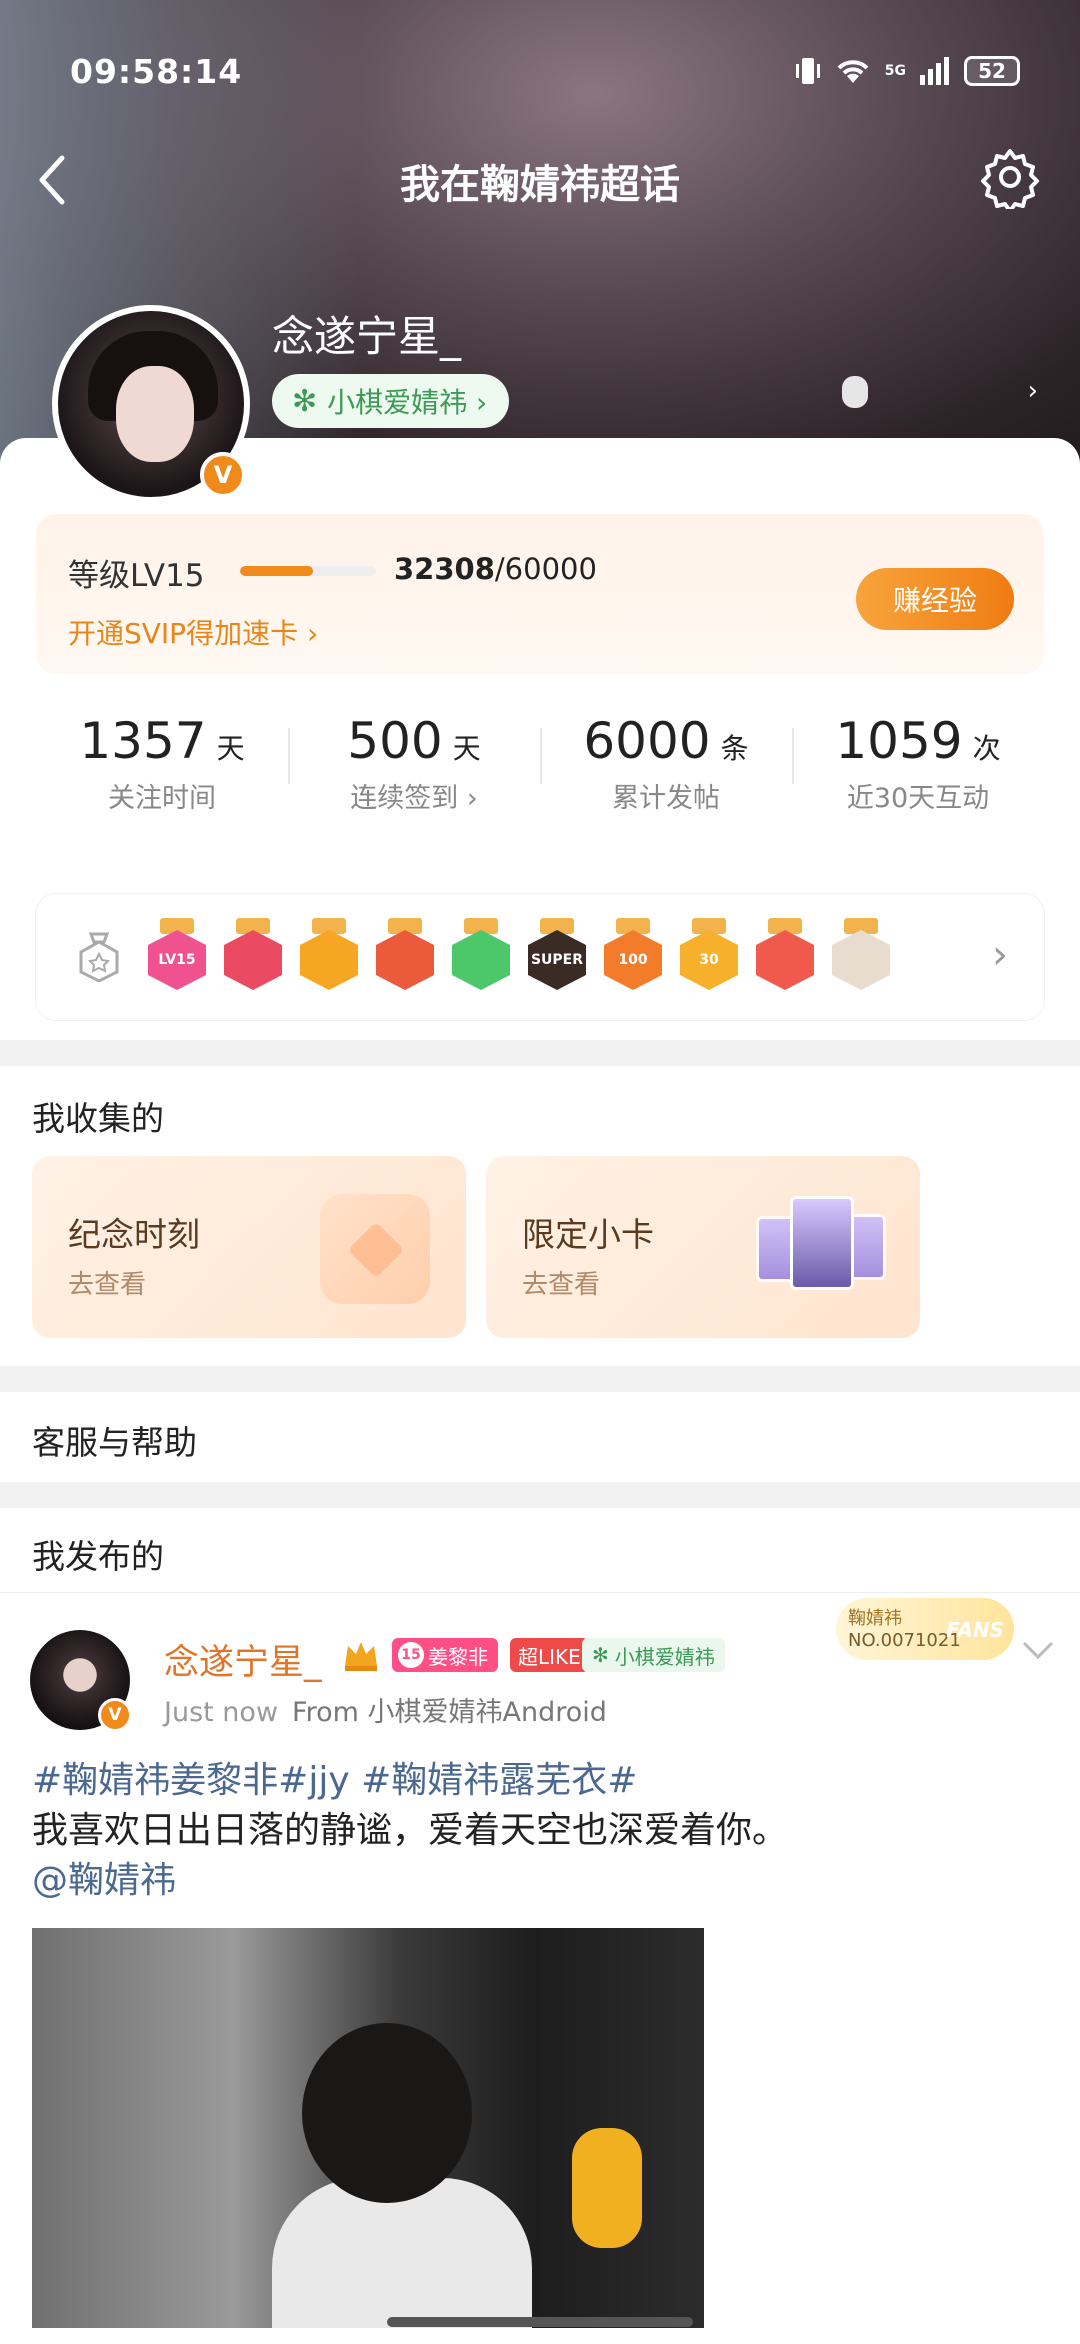  What do you see at coordinates (98, 1556) in the screenshot?
I see `posts-title: 我发布的` at bounding box center [98, 1556].